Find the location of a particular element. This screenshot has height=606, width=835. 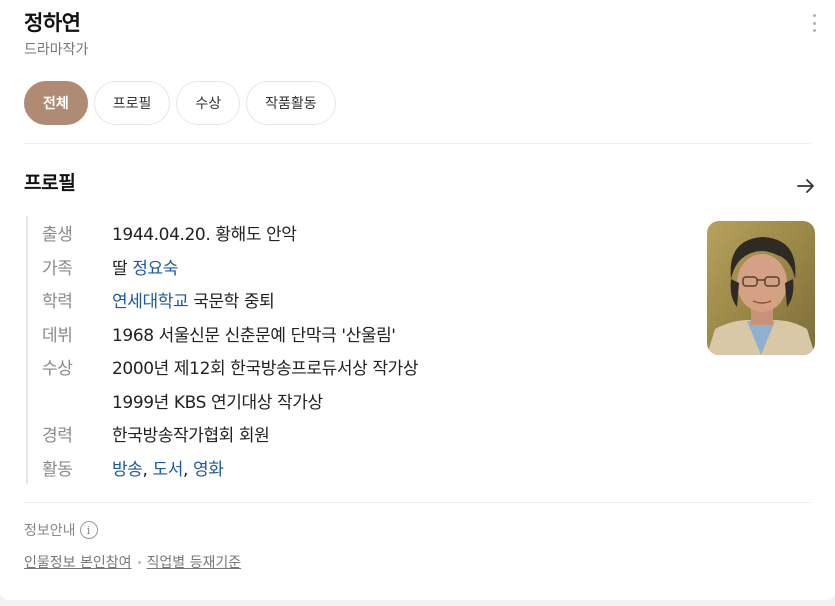

info-label: 수상 is located at coordinates (57, 369).